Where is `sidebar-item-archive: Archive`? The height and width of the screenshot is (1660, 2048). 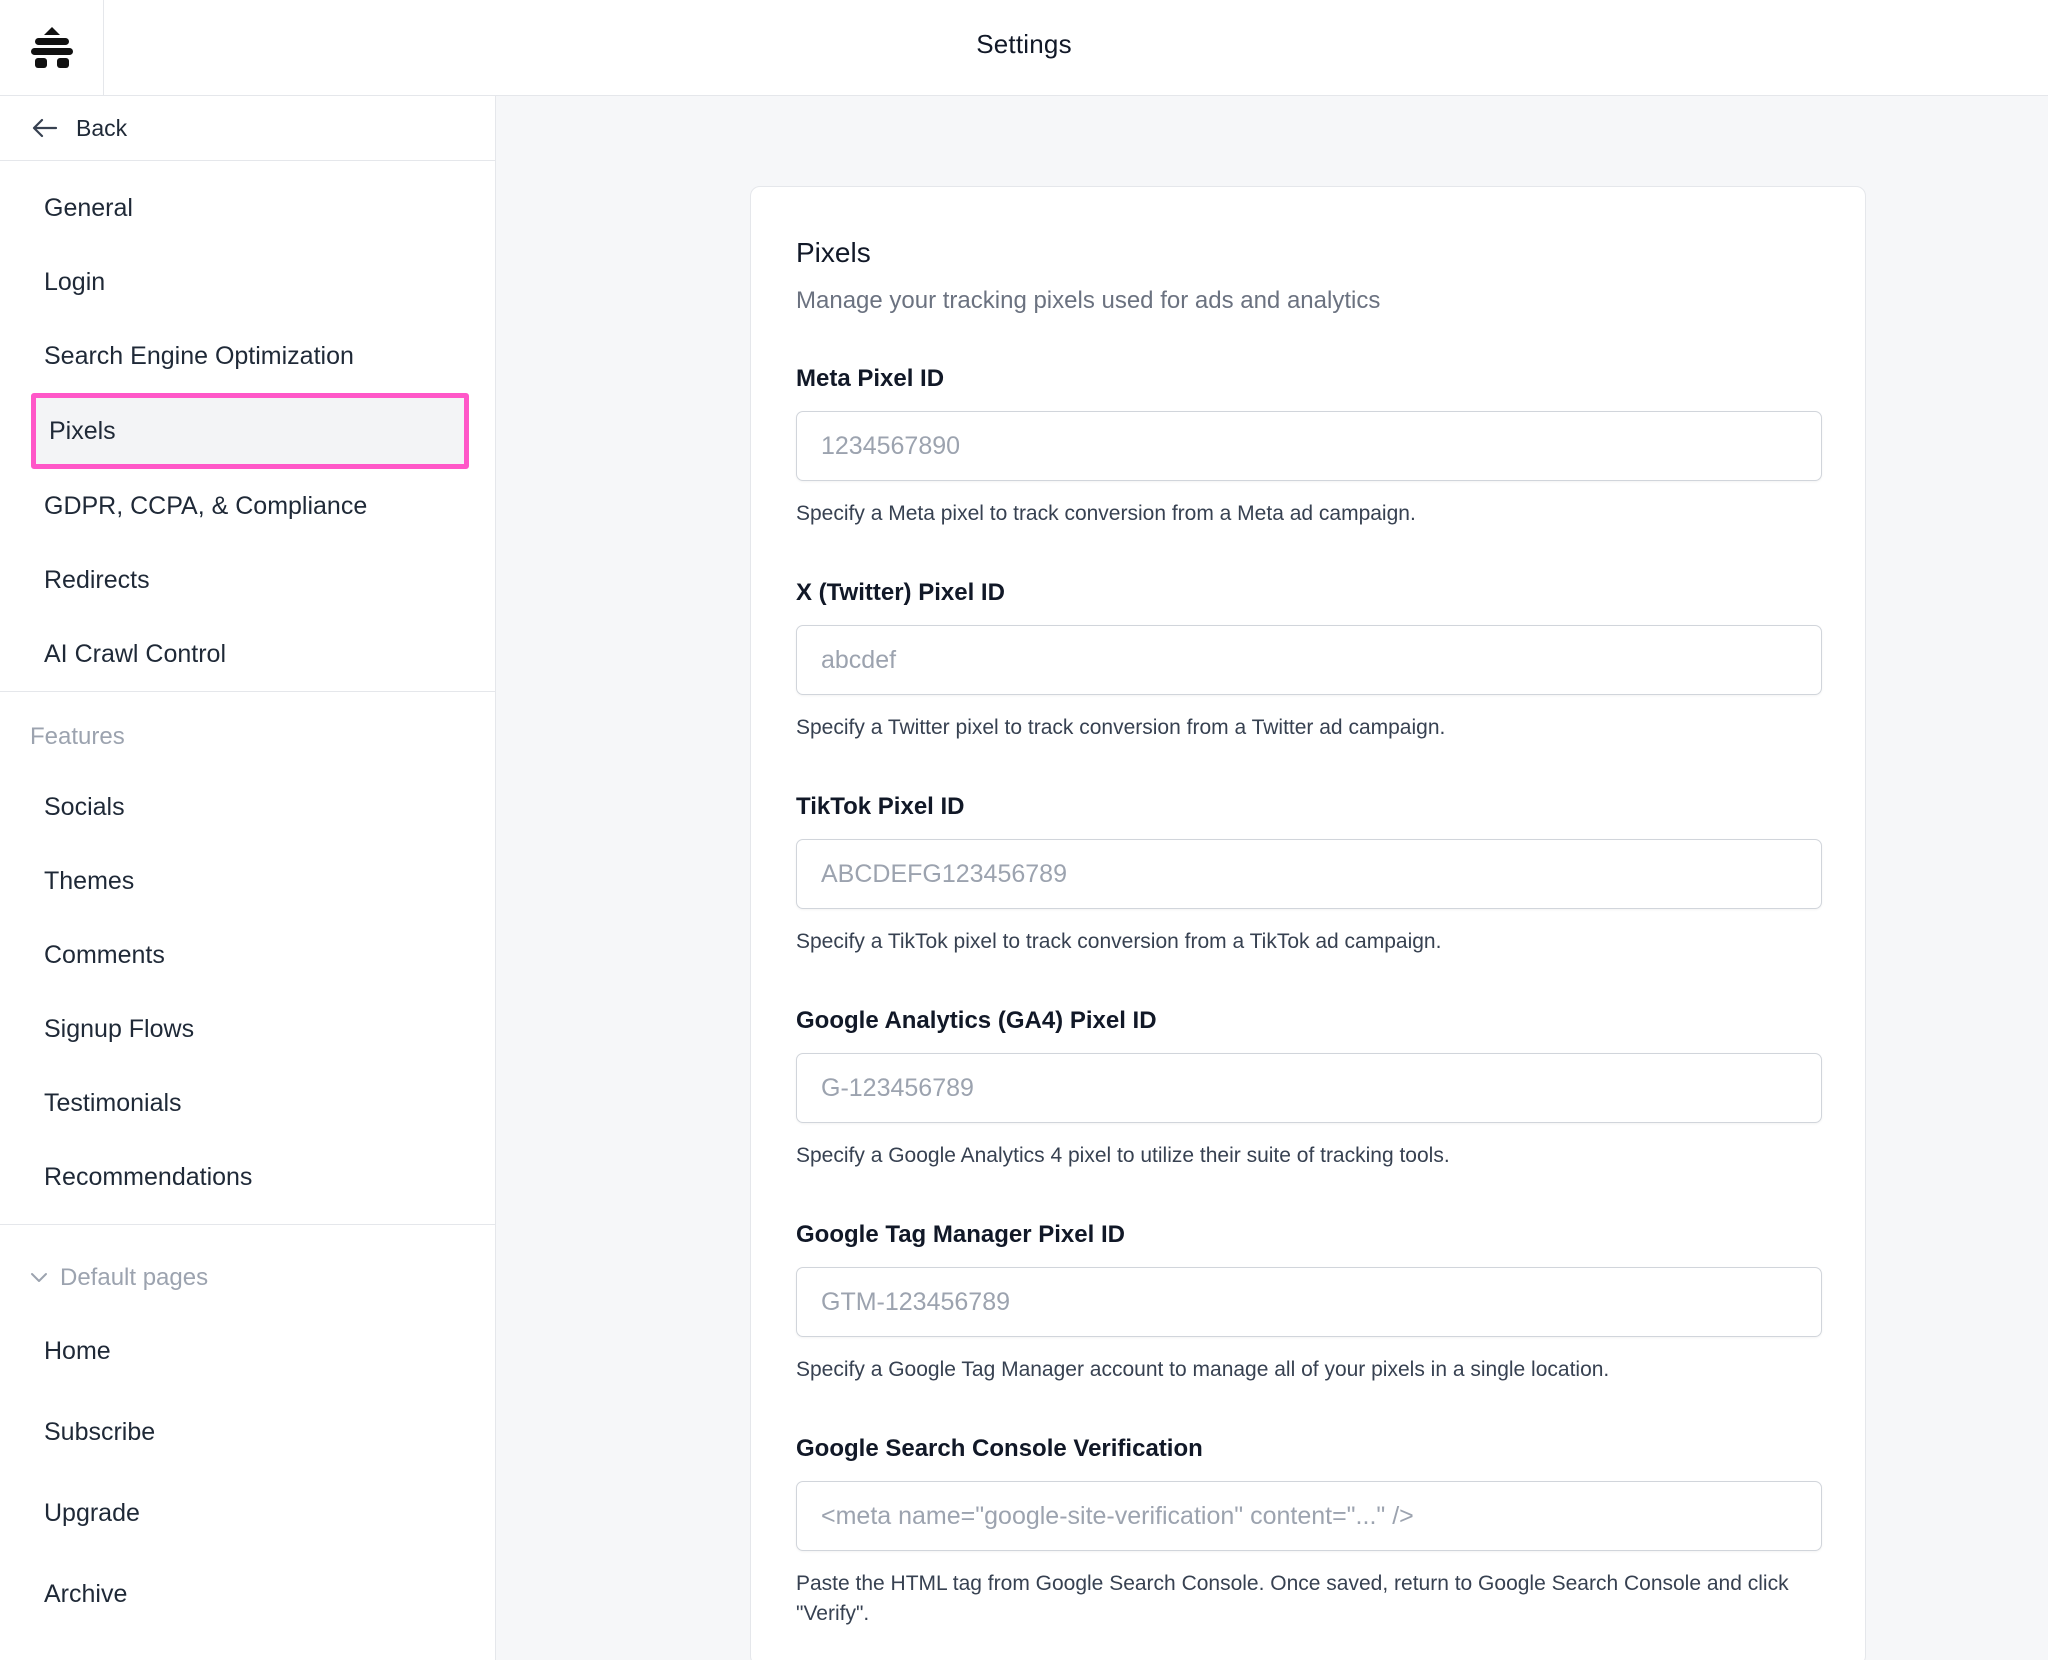 sidebar-item-archive: Archive is located at coordinates (247, 1594).